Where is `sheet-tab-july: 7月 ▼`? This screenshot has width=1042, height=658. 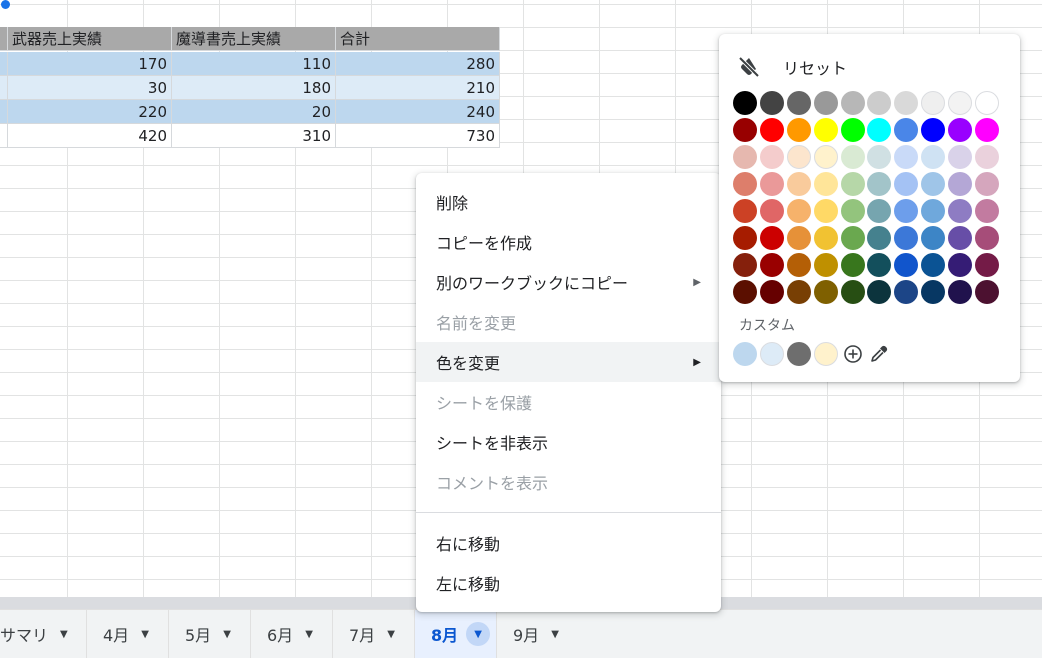
sheet-tab-july: 7月 ▼ is located at coordinates (374, 634).